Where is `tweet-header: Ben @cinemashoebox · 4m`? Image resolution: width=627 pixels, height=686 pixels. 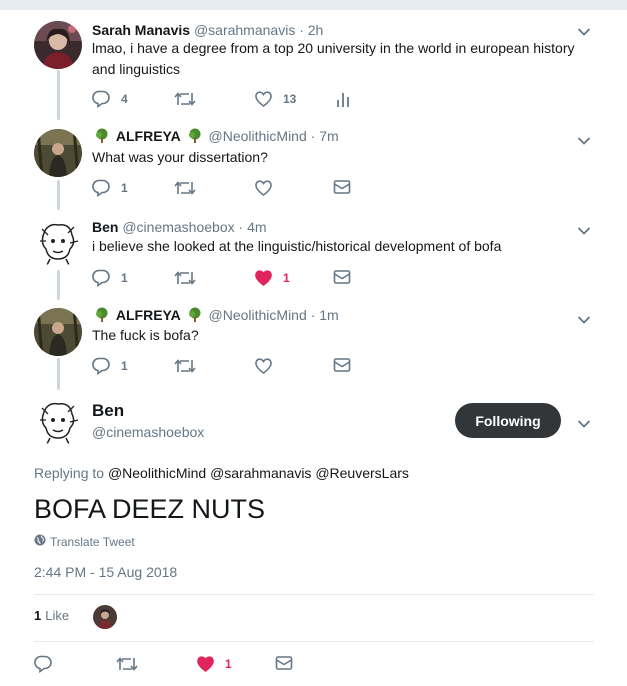
tweet-header: Ben @cinemashoebox · 4m is located at coordinates (179, 227).